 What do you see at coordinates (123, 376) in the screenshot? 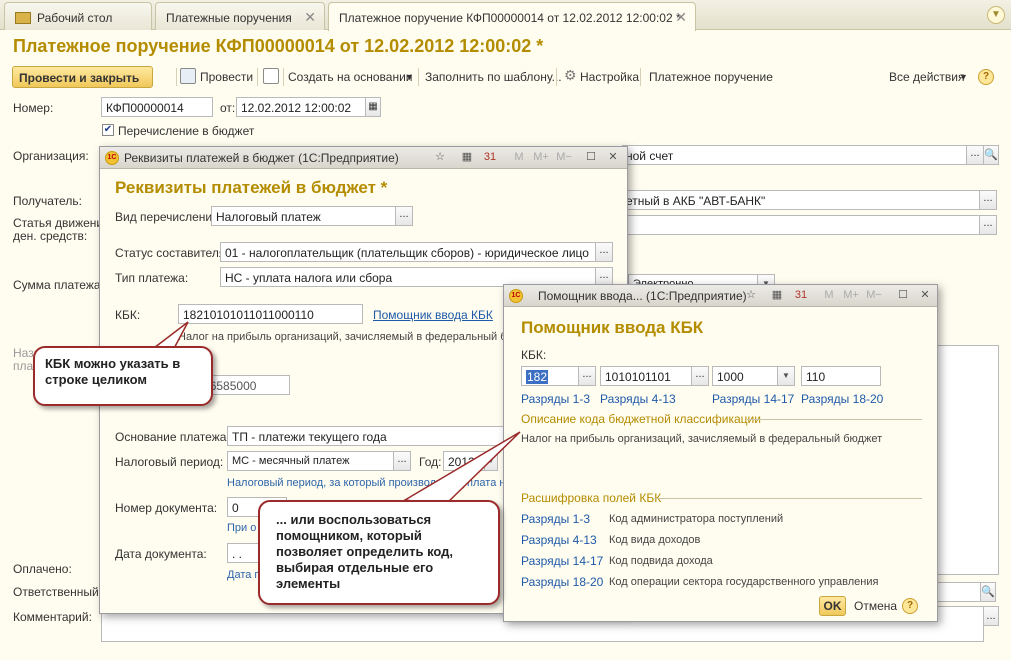
I see `callout-kbk-whole: КБК можно указать в строке целиком` at bounding box center [123, 376].